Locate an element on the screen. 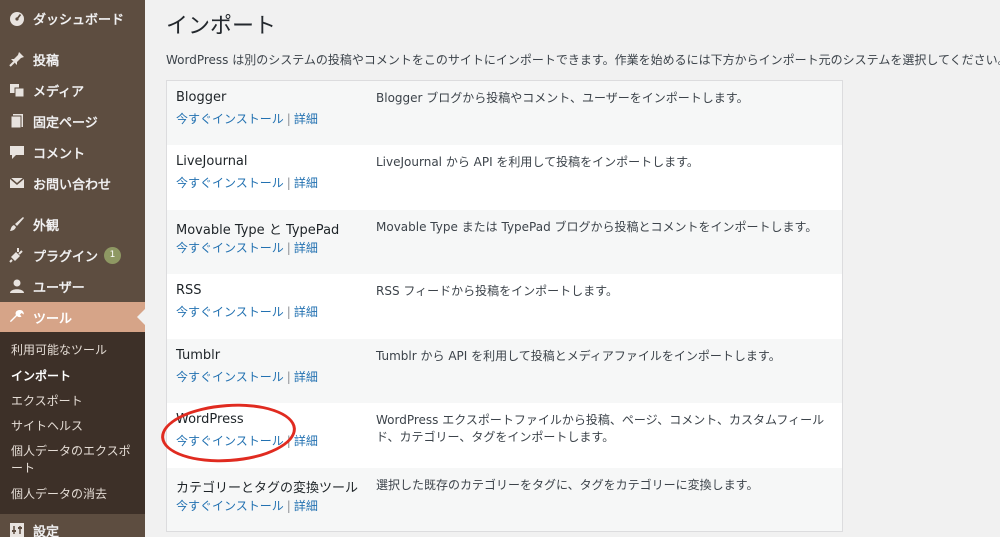  menu-label: メディア is located at coordinates (59, 92).